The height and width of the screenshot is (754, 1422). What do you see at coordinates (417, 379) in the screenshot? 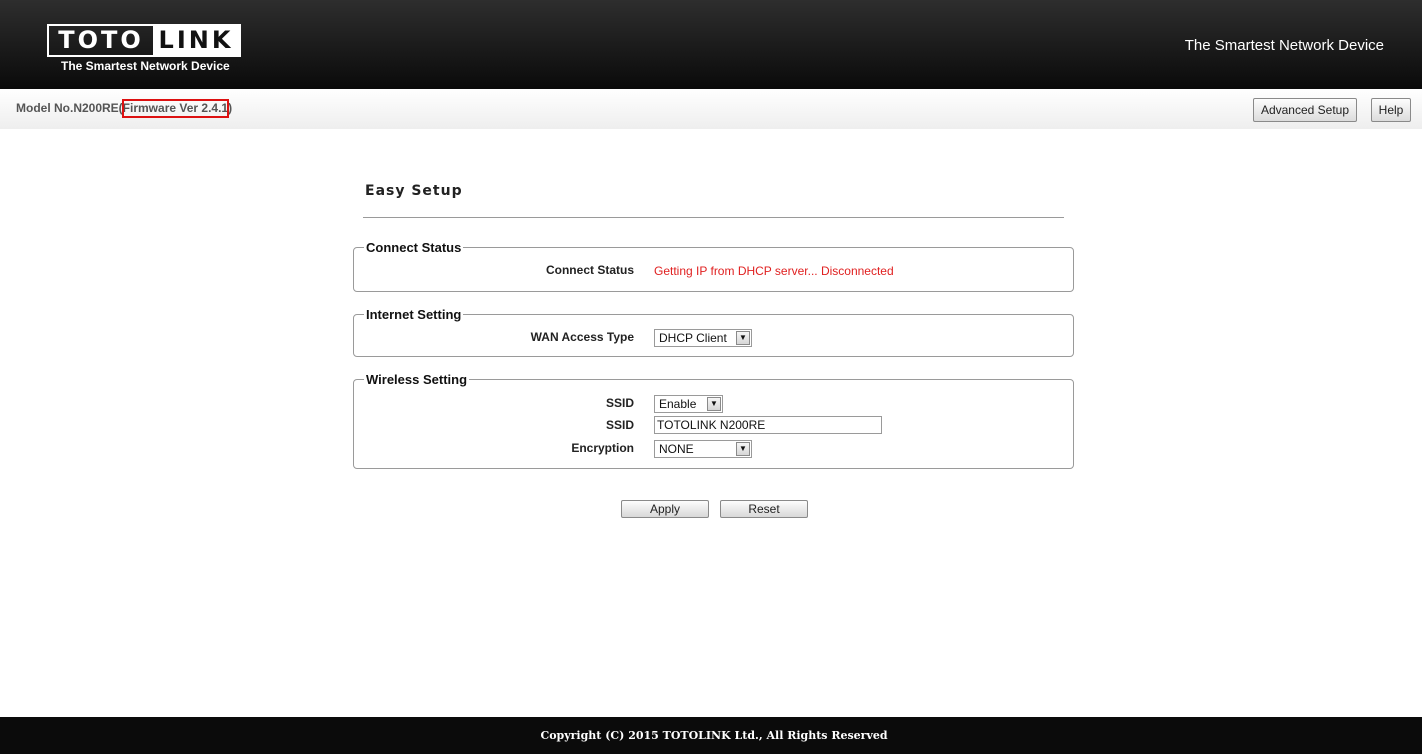
I see `wireless-setting-legend: Wireless Setting` at bounding box center [417, 379].